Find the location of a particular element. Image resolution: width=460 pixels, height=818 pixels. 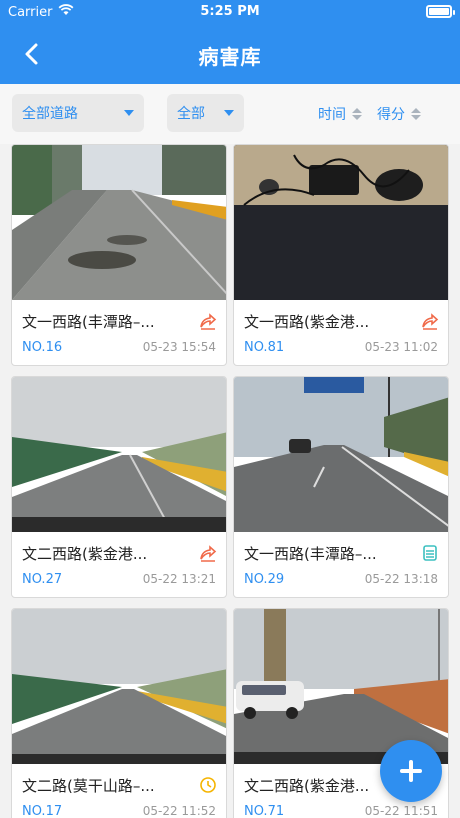

page-title: 病害库 is located at coordinates (230, 57).